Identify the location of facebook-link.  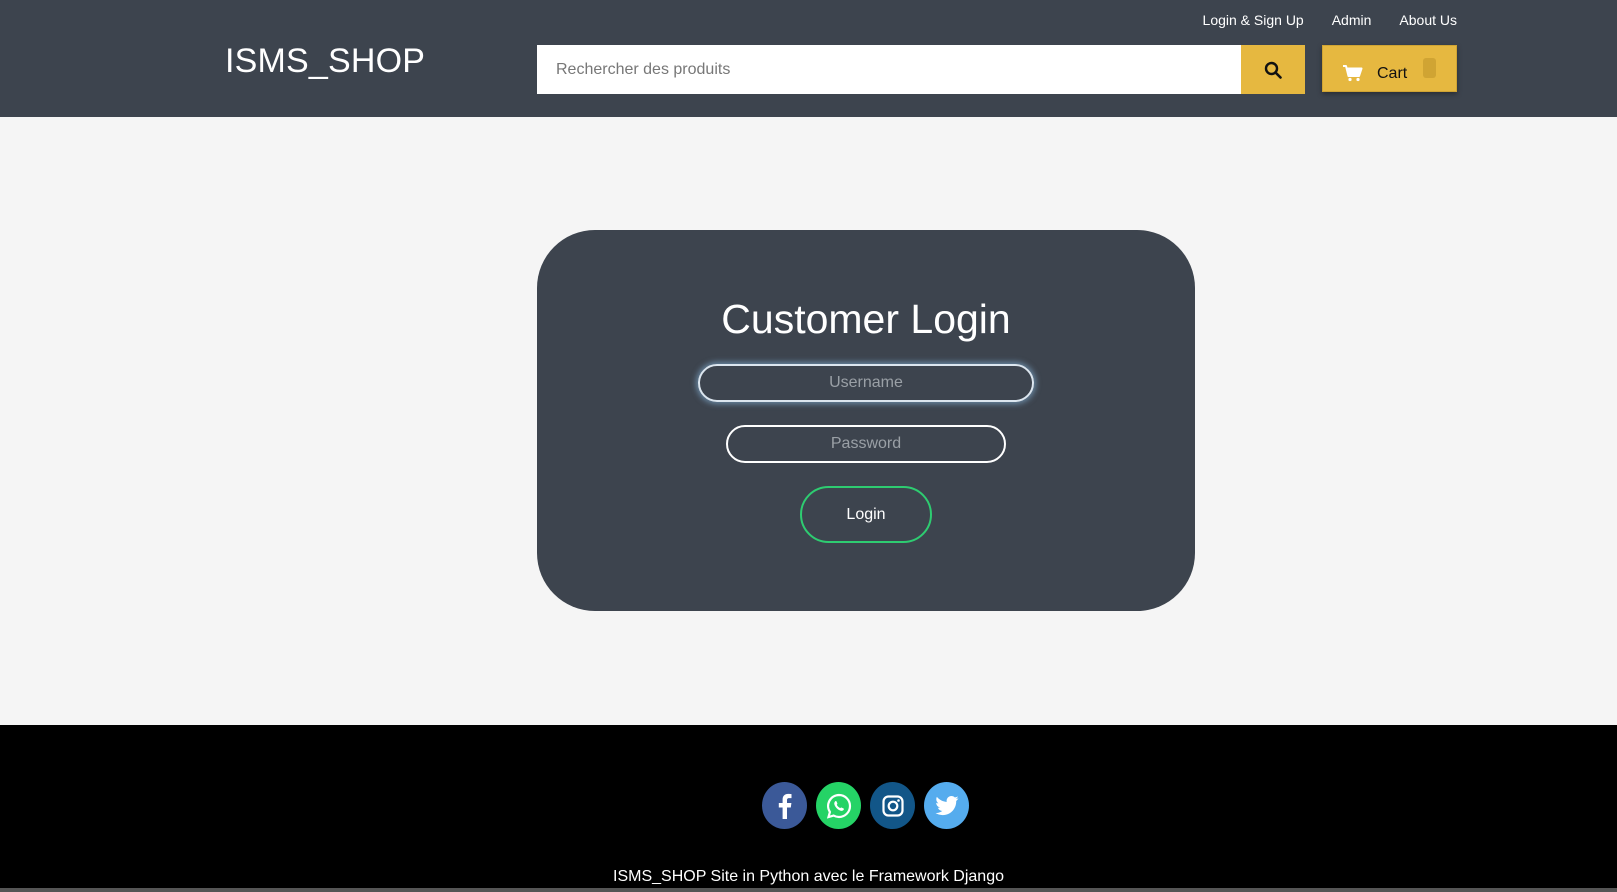
(784, 805).